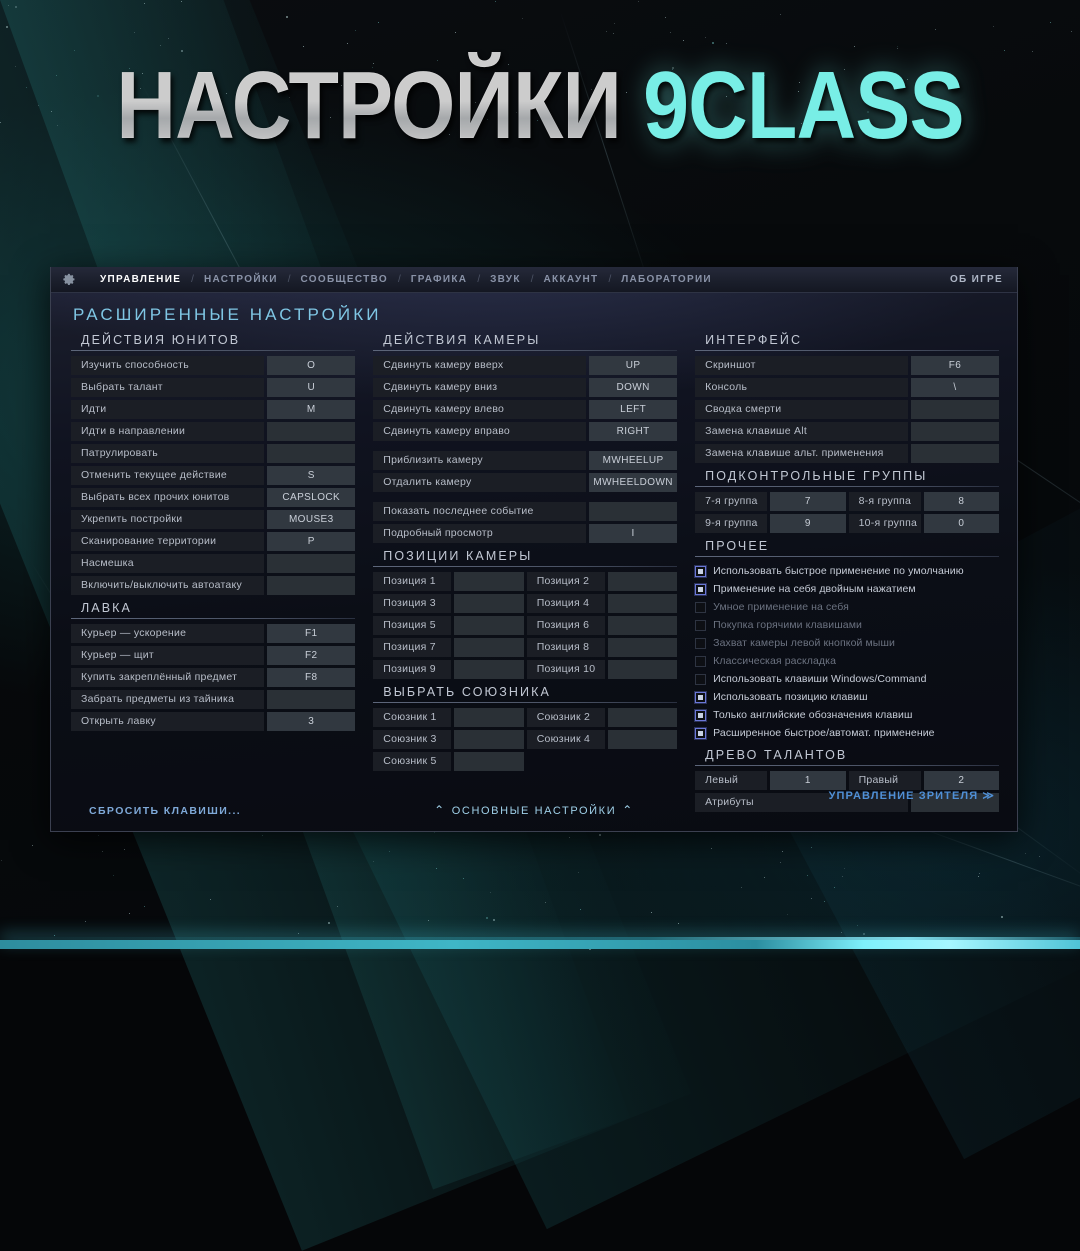  Describe the element at coordinates (571, 279) in the screenshot. I see `tab-6: АККАУНТ` at that location.